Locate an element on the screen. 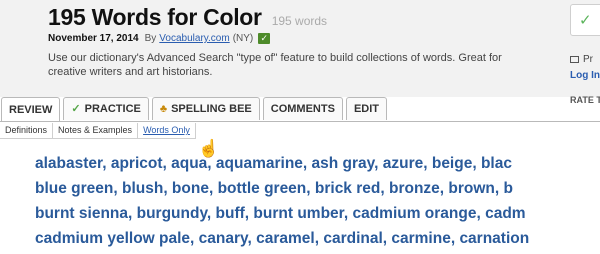 This screenshot has width=600, height=254. author-link: Vocabulary.com is located at coordinates (194, 38).